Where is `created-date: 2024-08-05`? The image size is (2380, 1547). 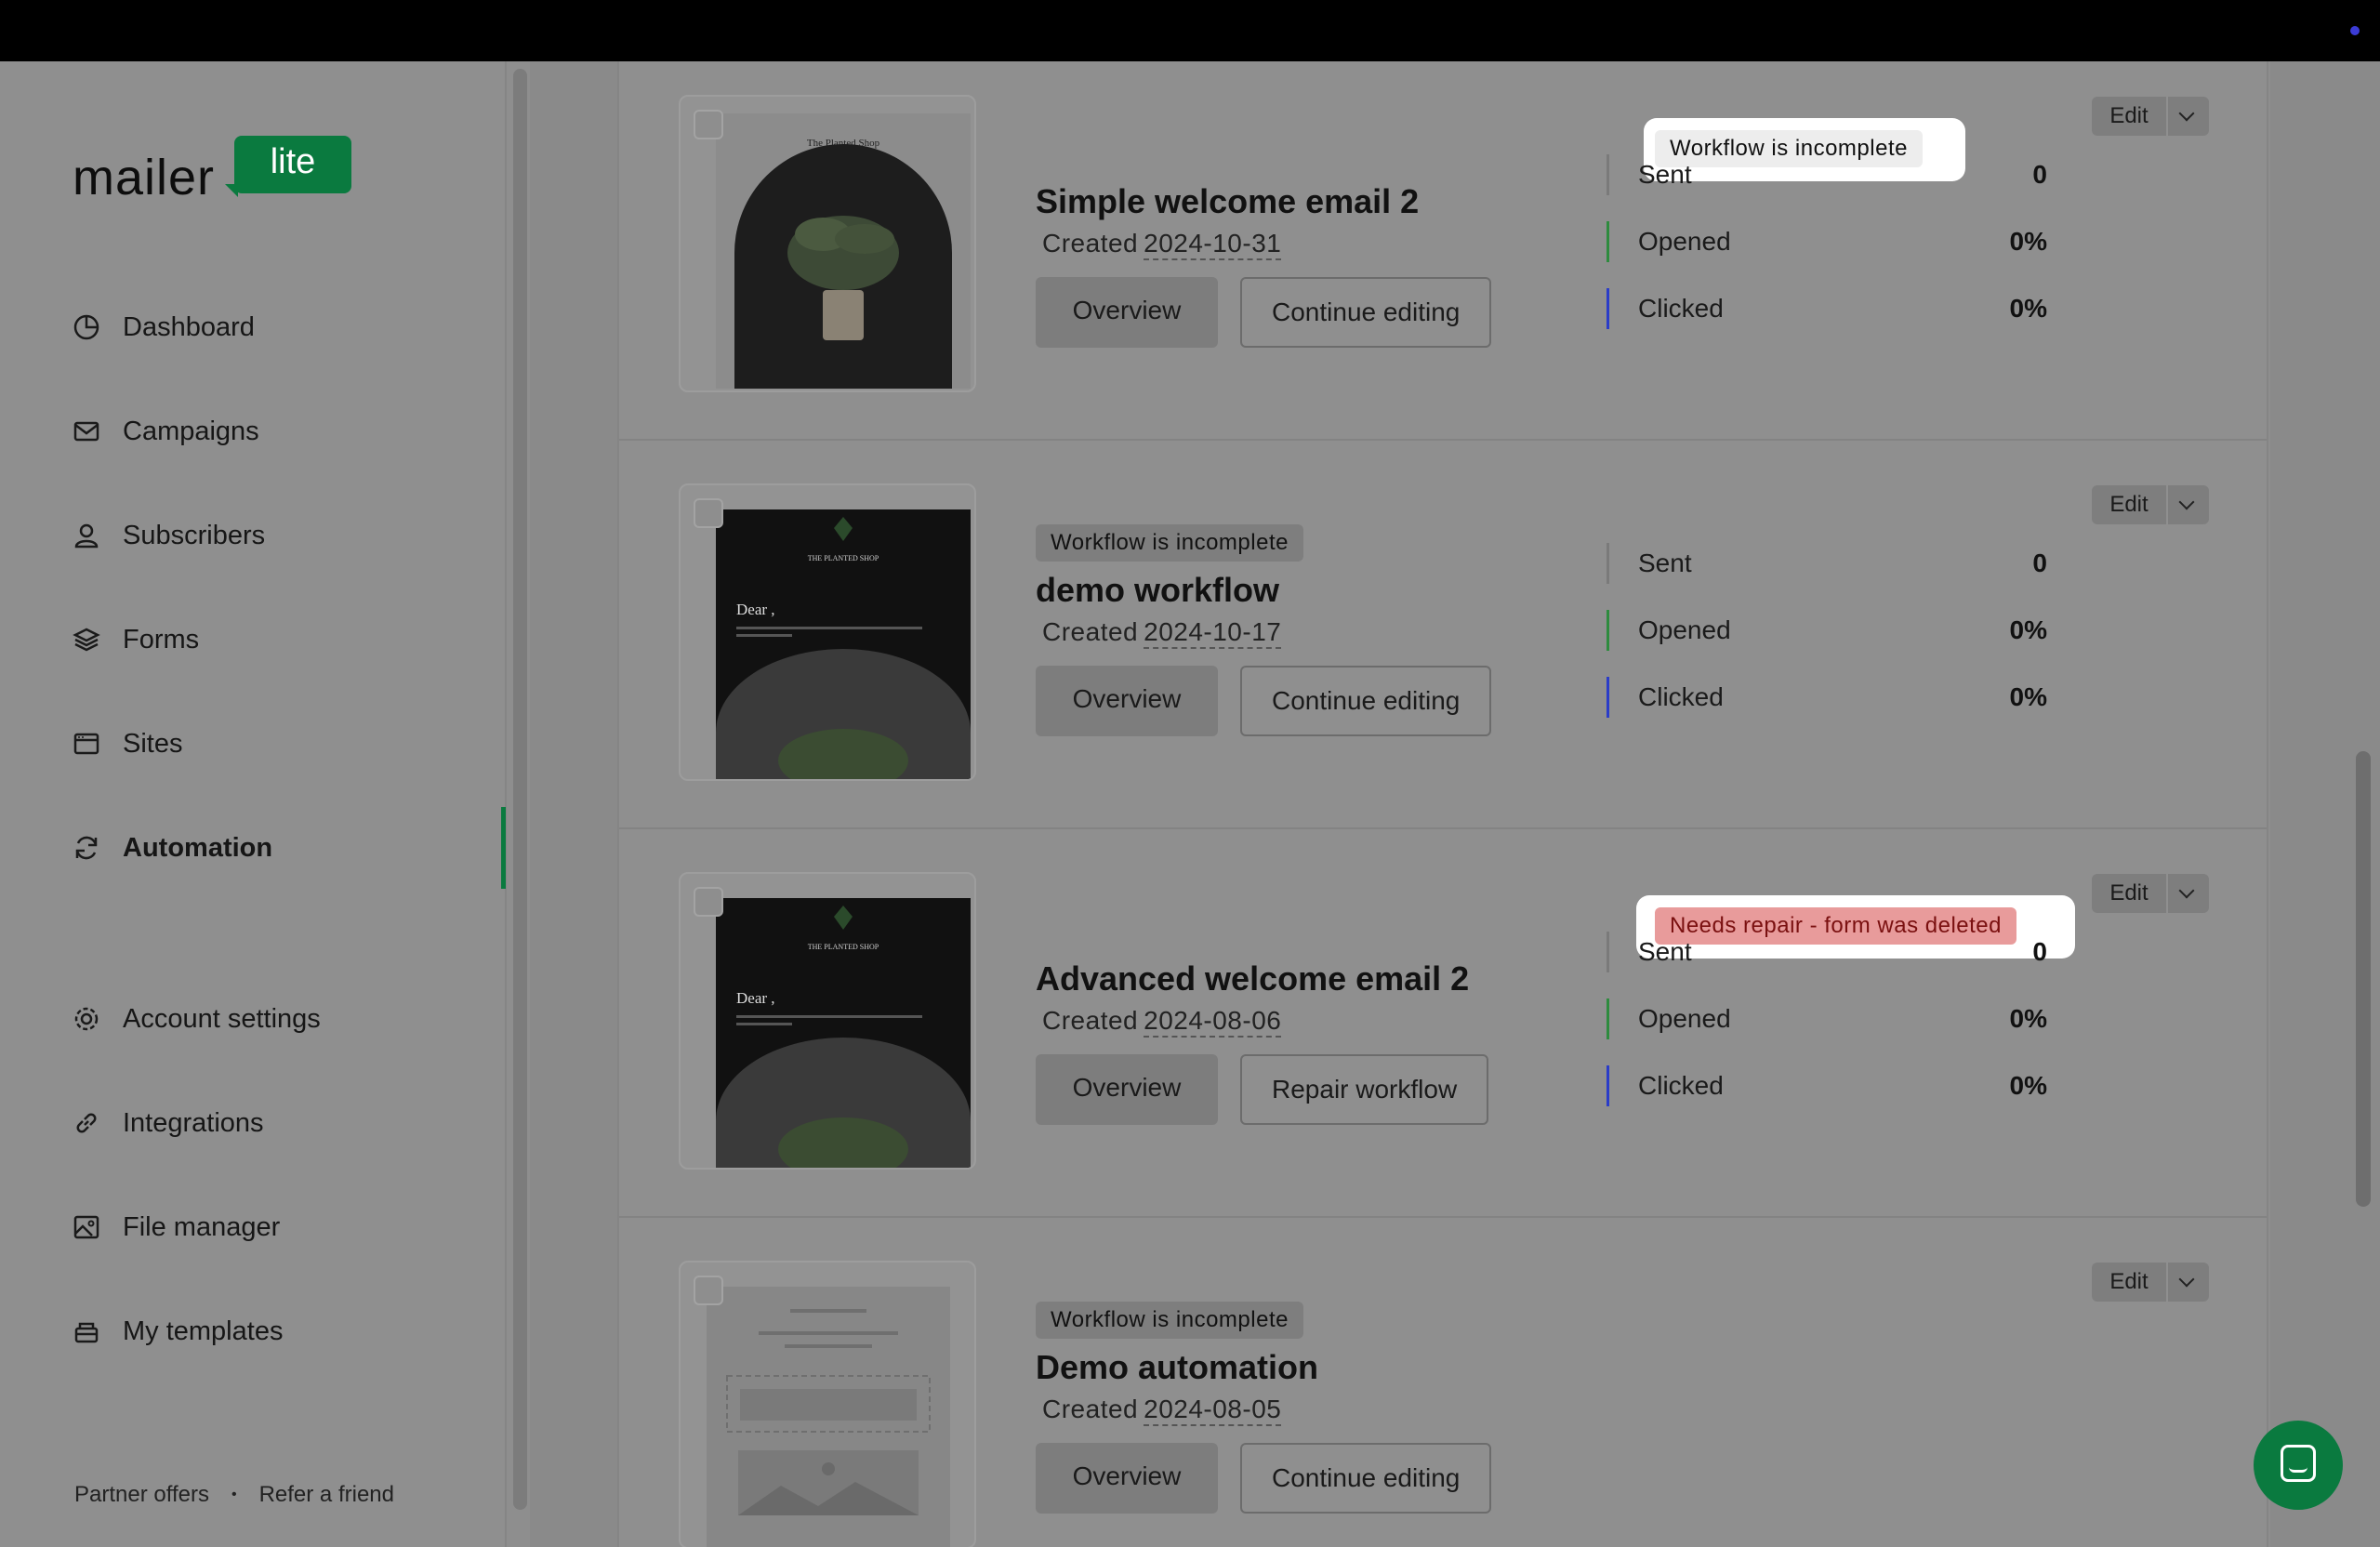
created-date: 2024-08-05 is located at coordinates (1213, 1410).